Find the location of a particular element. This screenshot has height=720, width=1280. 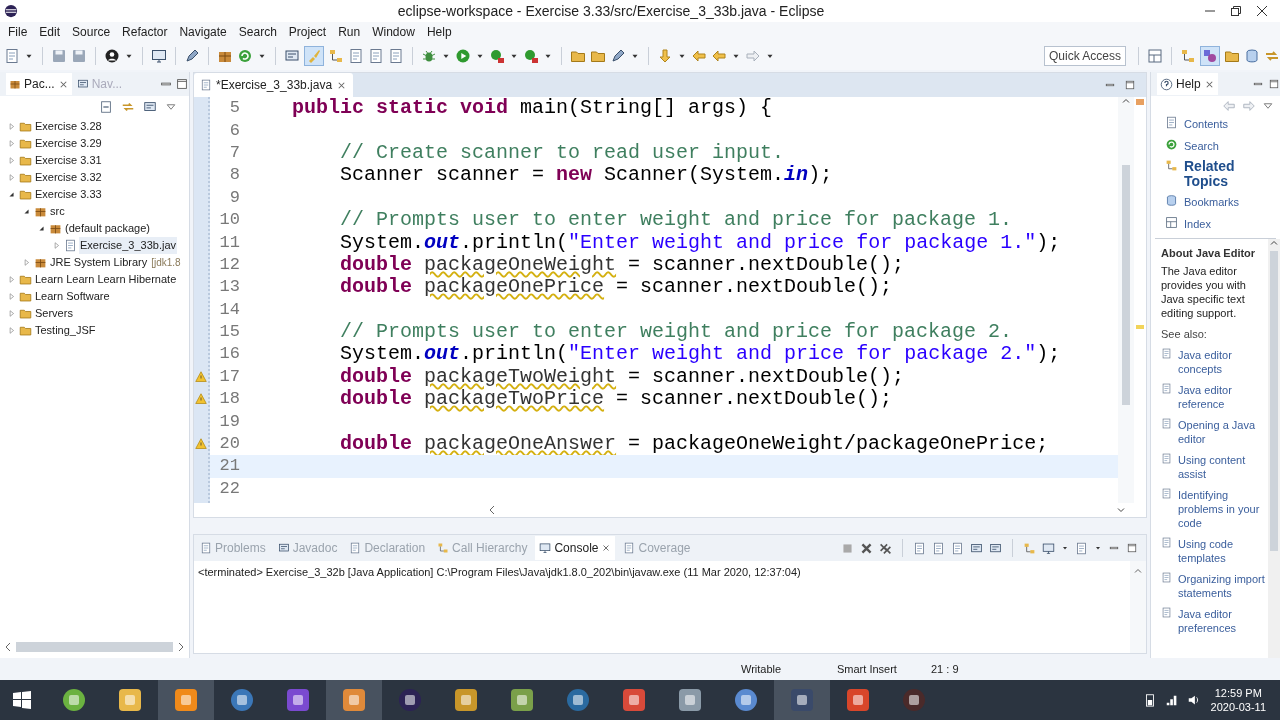

link-icon is located at coordinates (128, 107).